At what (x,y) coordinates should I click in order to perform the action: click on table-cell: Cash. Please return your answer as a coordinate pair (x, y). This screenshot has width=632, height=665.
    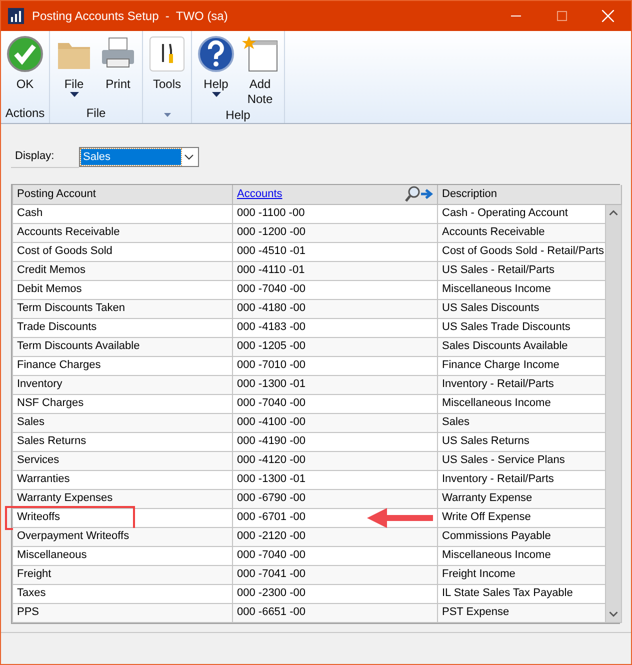
    Looking at the image, I should click on (30, 213).